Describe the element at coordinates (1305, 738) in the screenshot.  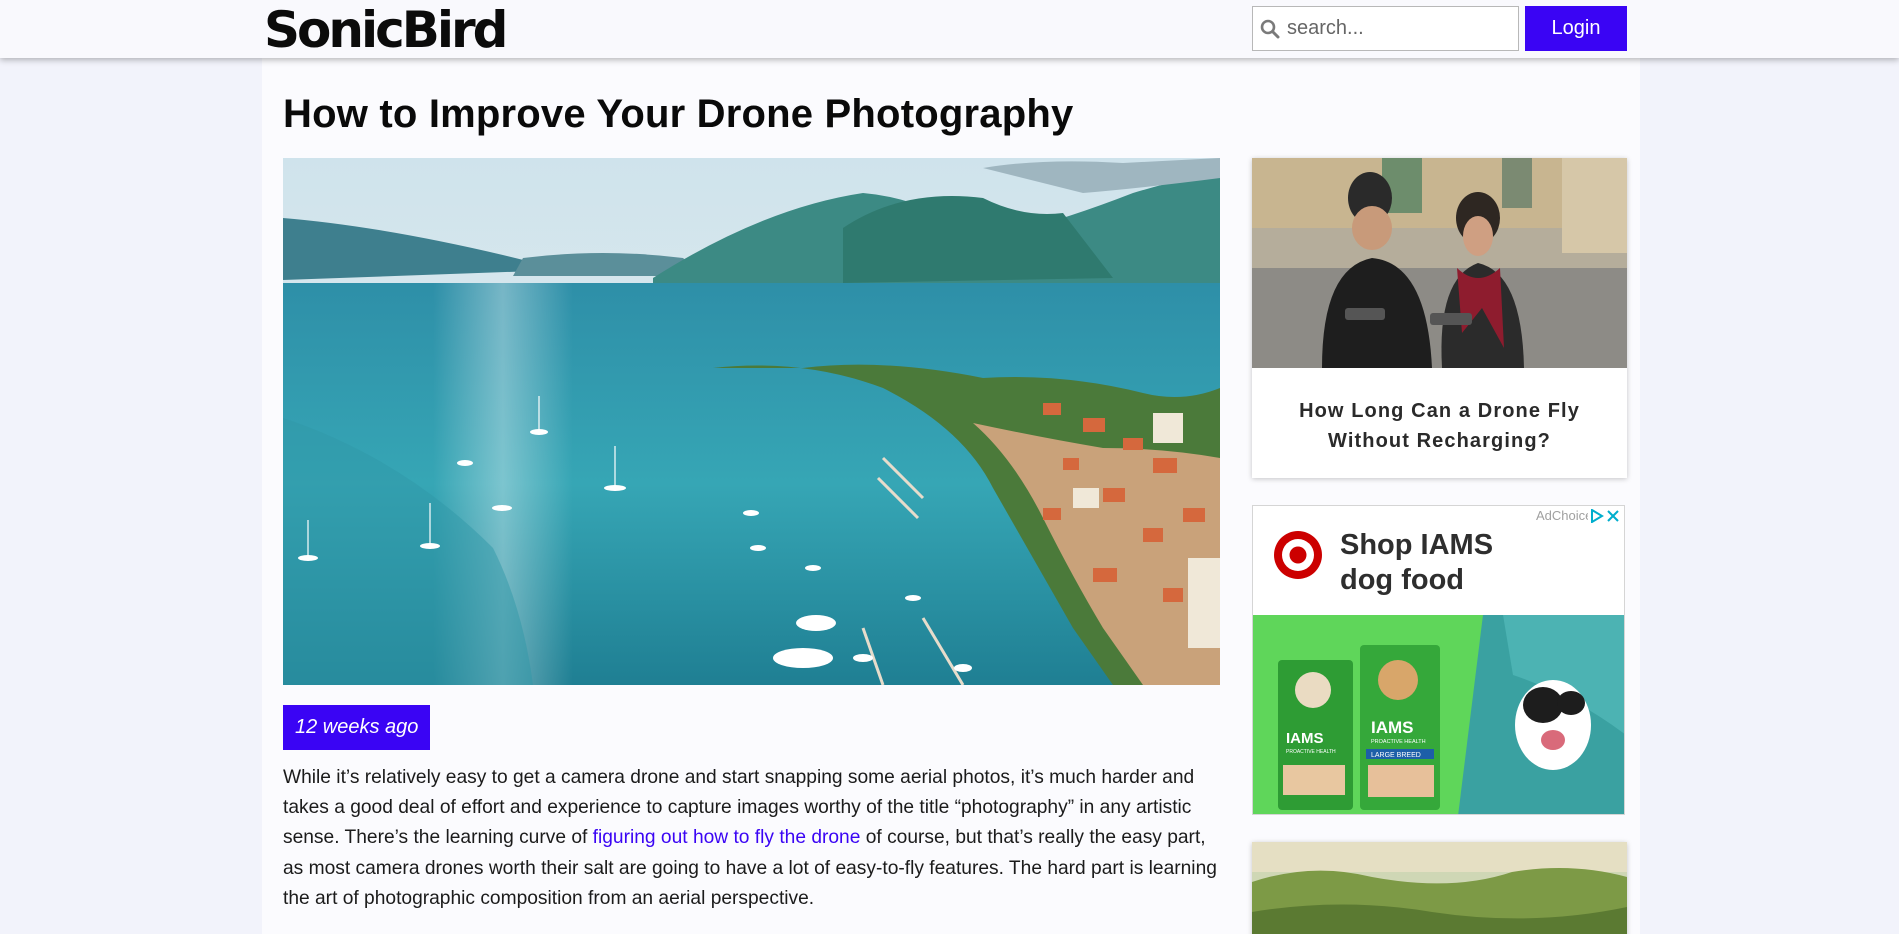
I see `ad-pack1-brand: IAMS` at that location.